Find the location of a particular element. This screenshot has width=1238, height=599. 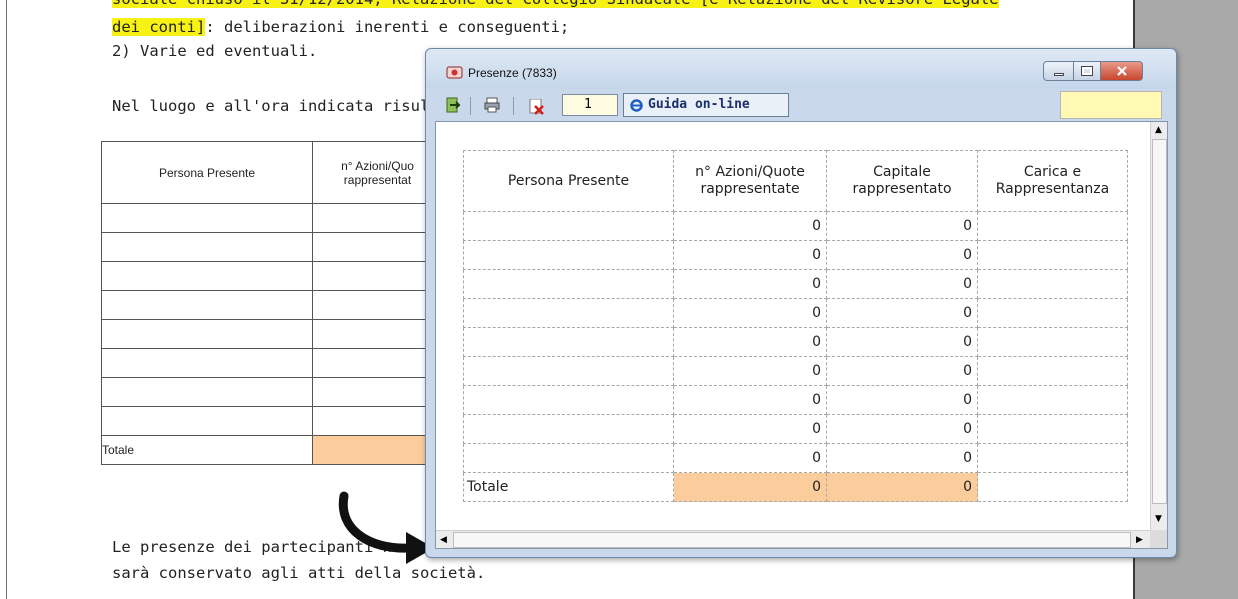

close-icon is located at coordinates (1121, 71).